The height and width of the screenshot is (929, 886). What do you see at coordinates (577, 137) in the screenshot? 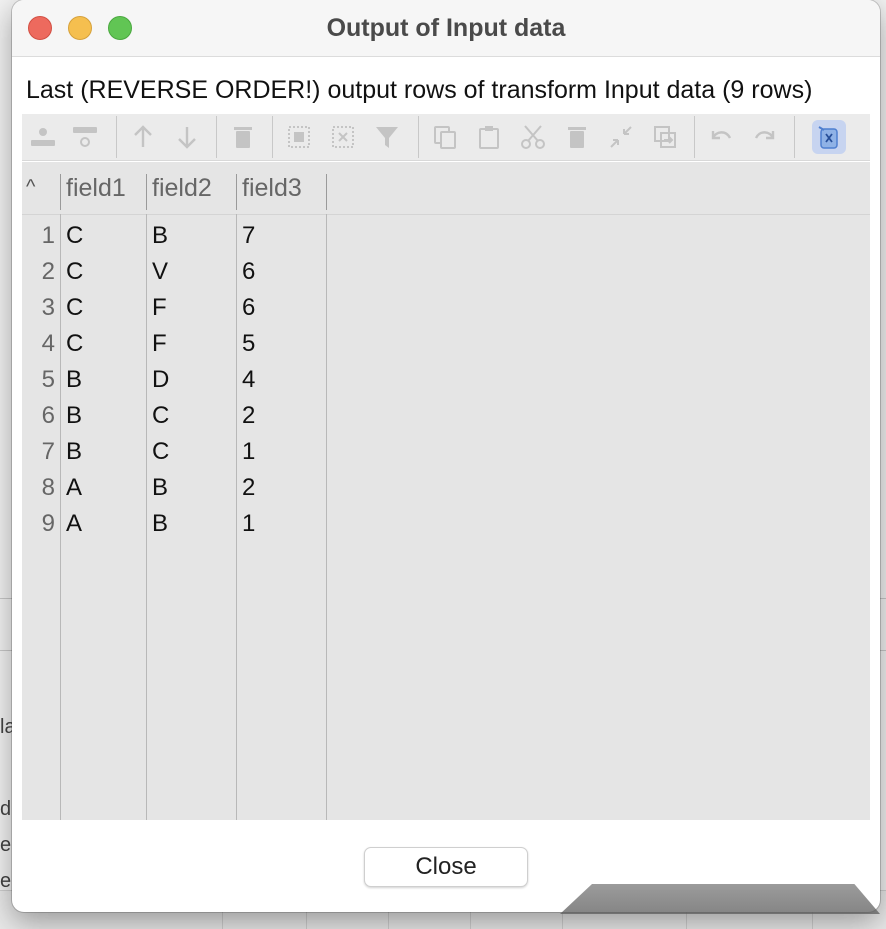
I see `delete-icon` at bounding box center [577, 137].